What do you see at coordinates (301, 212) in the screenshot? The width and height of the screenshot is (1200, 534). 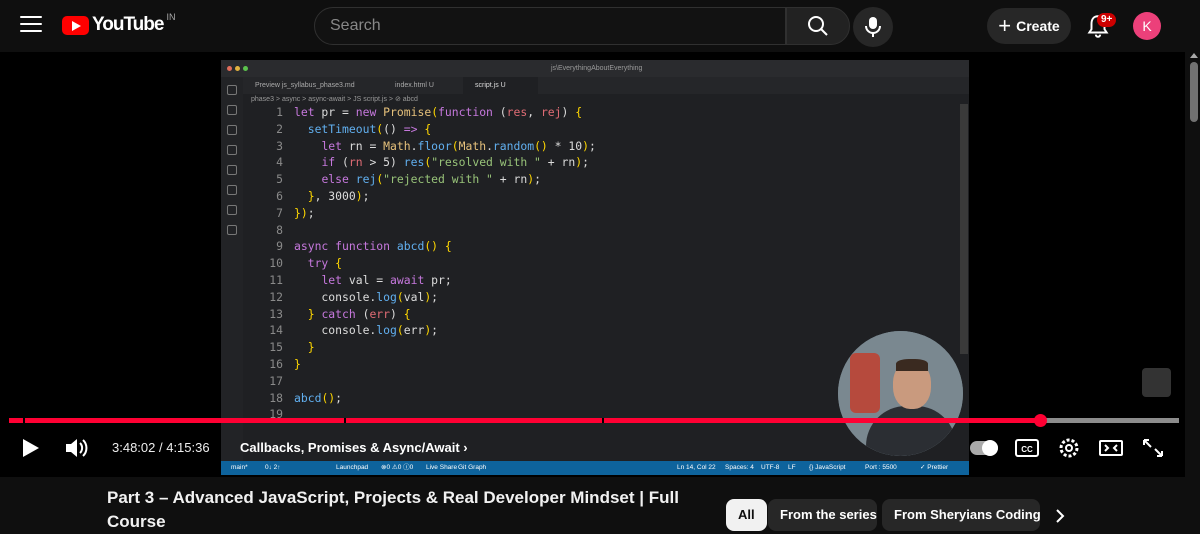 I see `code-token: })` at bounding box center [301, 212].